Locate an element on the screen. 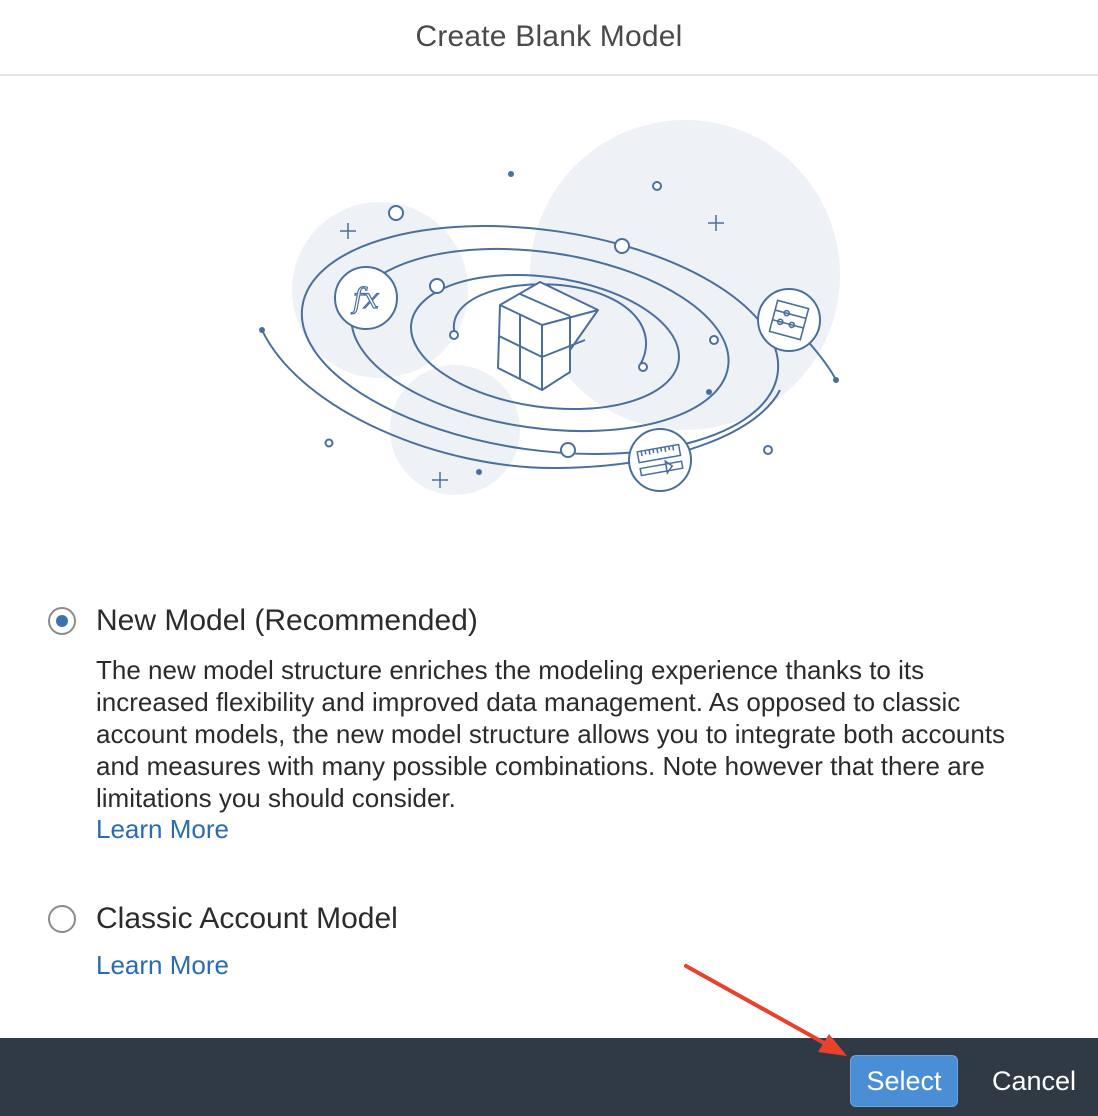 This screenshot has width=1098, height=1116. abacus-icon is located at coordinates (789, 320).